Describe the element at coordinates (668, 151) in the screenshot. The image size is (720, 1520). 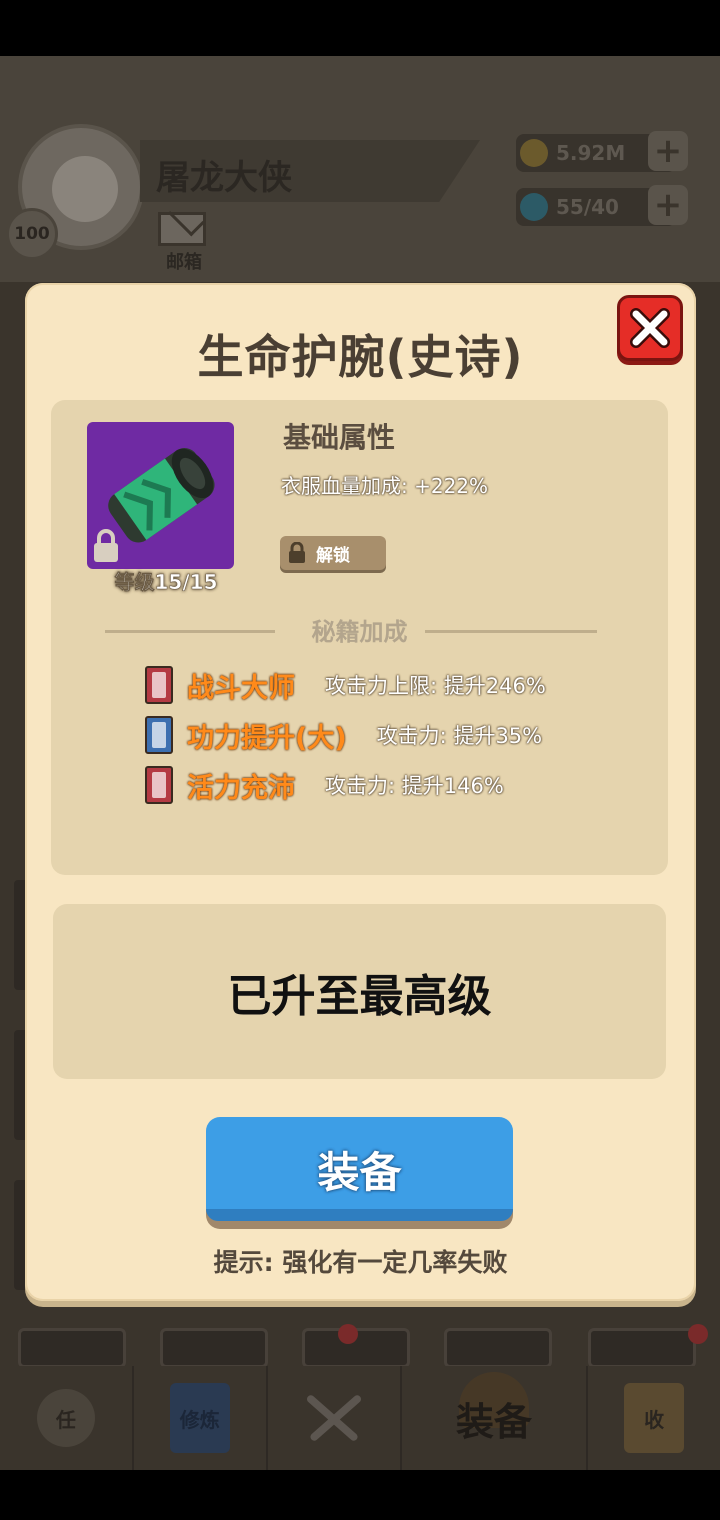
I see `add-coin-button: +` at that location.